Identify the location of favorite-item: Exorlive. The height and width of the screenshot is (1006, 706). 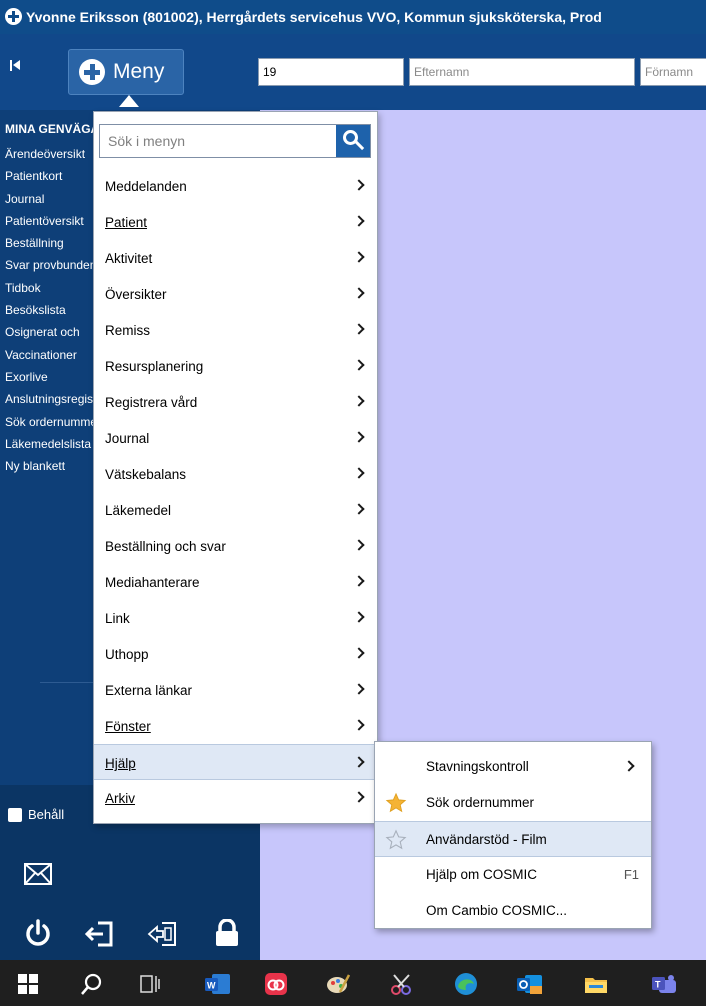
(56, 377).